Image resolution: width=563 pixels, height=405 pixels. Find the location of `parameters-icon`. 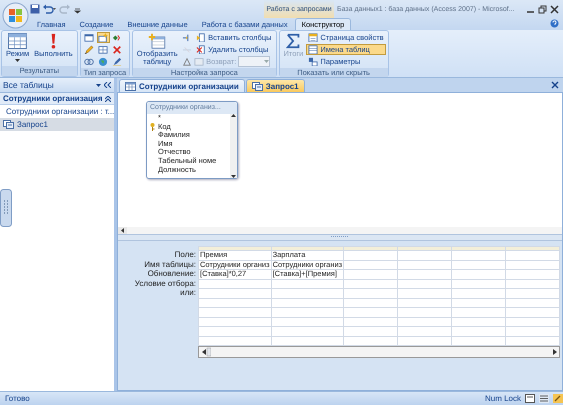

parameters-icon is located at coordinates (313, 61).